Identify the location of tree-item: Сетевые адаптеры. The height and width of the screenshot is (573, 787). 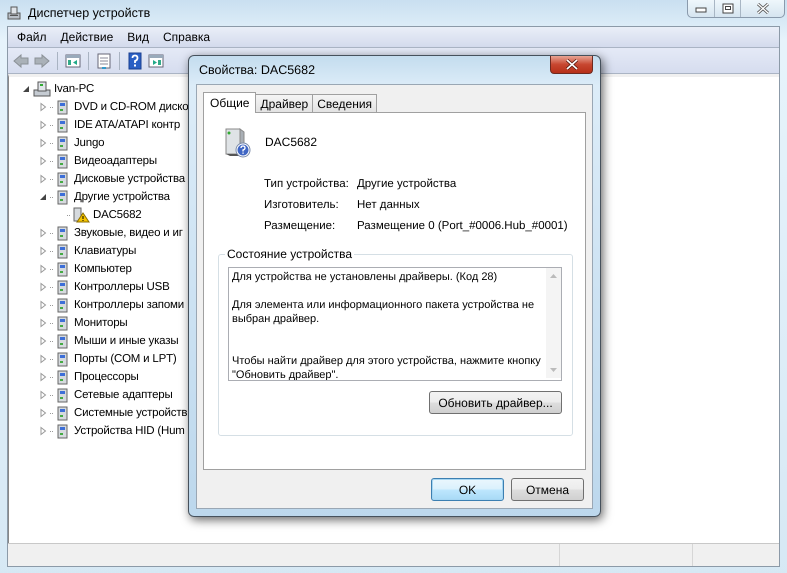
(123, 395).